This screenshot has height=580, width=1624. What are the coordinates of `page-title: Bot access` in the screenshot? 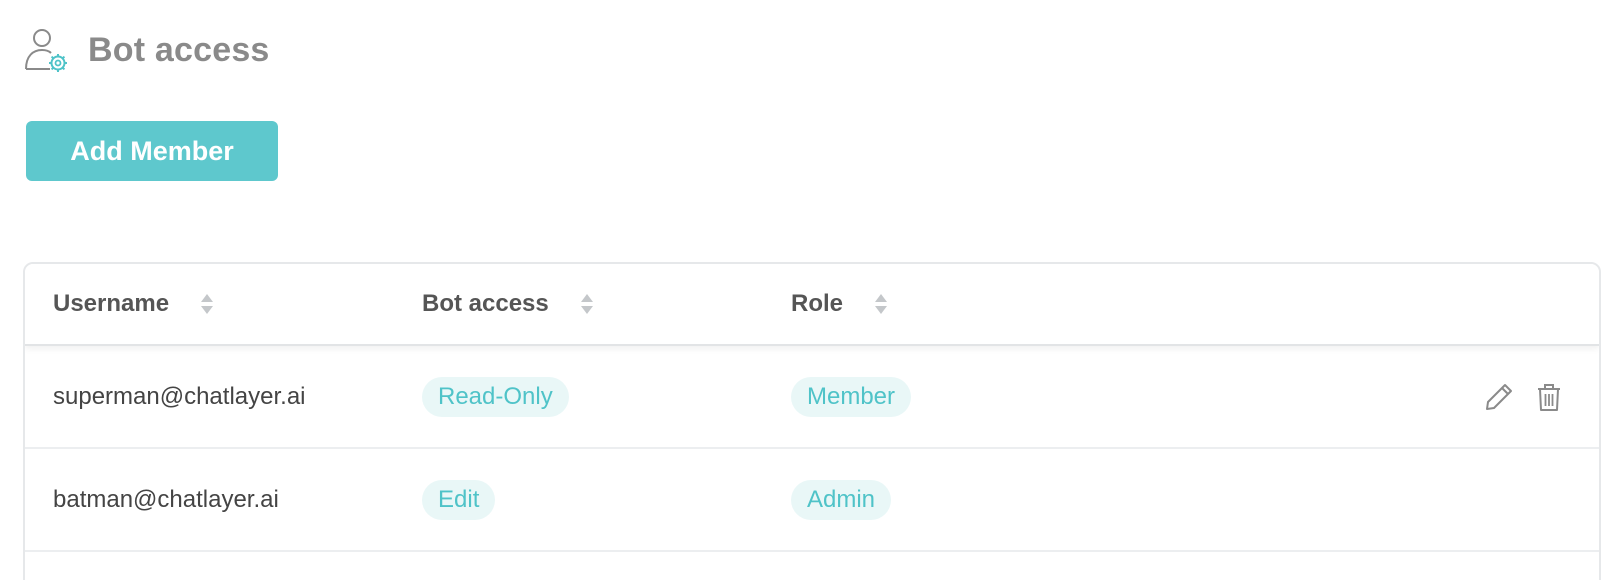 It's located at (179, 49).